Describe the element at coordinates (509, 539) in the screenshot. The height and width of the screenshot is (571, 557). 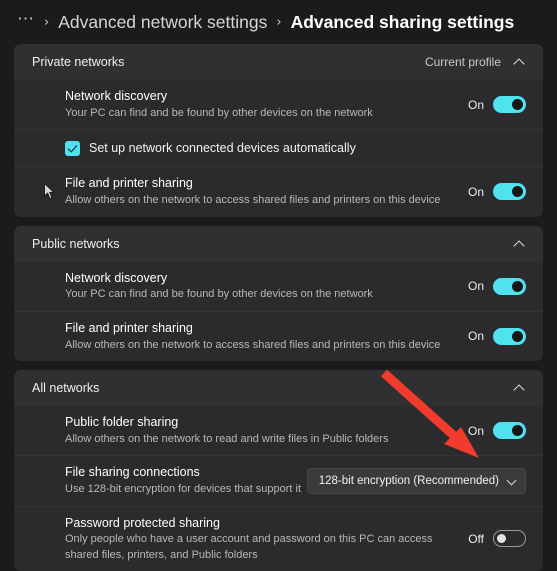
I see `password-protected-sharing-toggle` at that location.